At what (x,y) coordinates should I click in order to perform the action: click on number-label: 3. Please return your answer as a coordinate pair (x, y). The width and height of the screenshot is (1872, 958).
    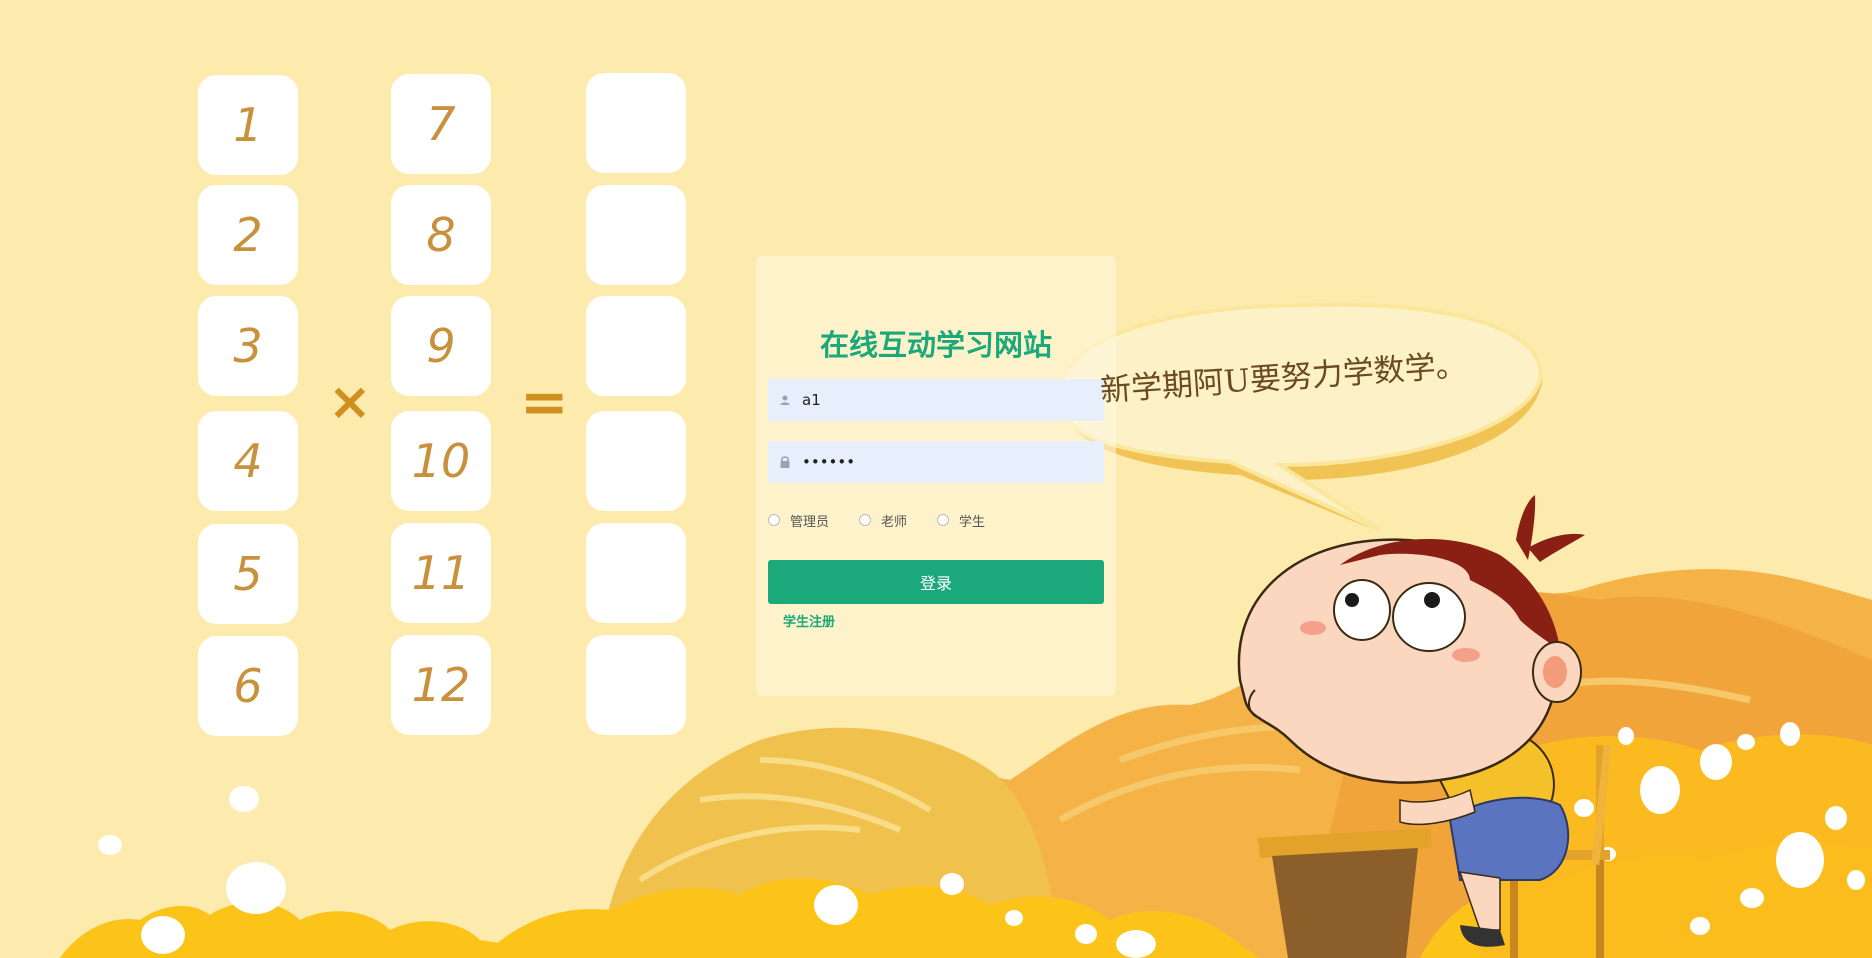
    Looking at the image, I should click on (248, 346).